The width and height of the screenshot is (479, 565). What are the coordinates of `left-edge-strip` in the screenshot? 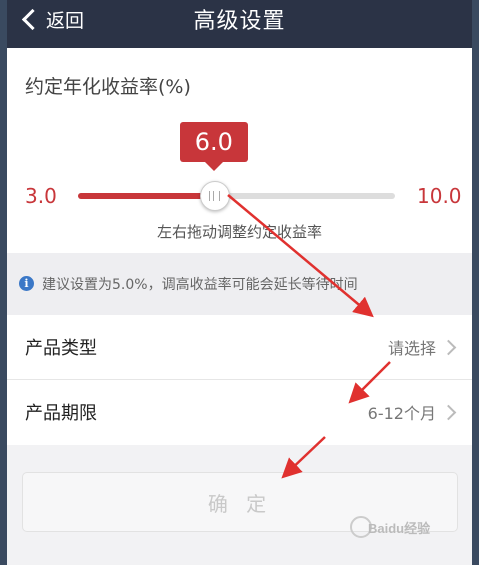 It's located at (3, 282).